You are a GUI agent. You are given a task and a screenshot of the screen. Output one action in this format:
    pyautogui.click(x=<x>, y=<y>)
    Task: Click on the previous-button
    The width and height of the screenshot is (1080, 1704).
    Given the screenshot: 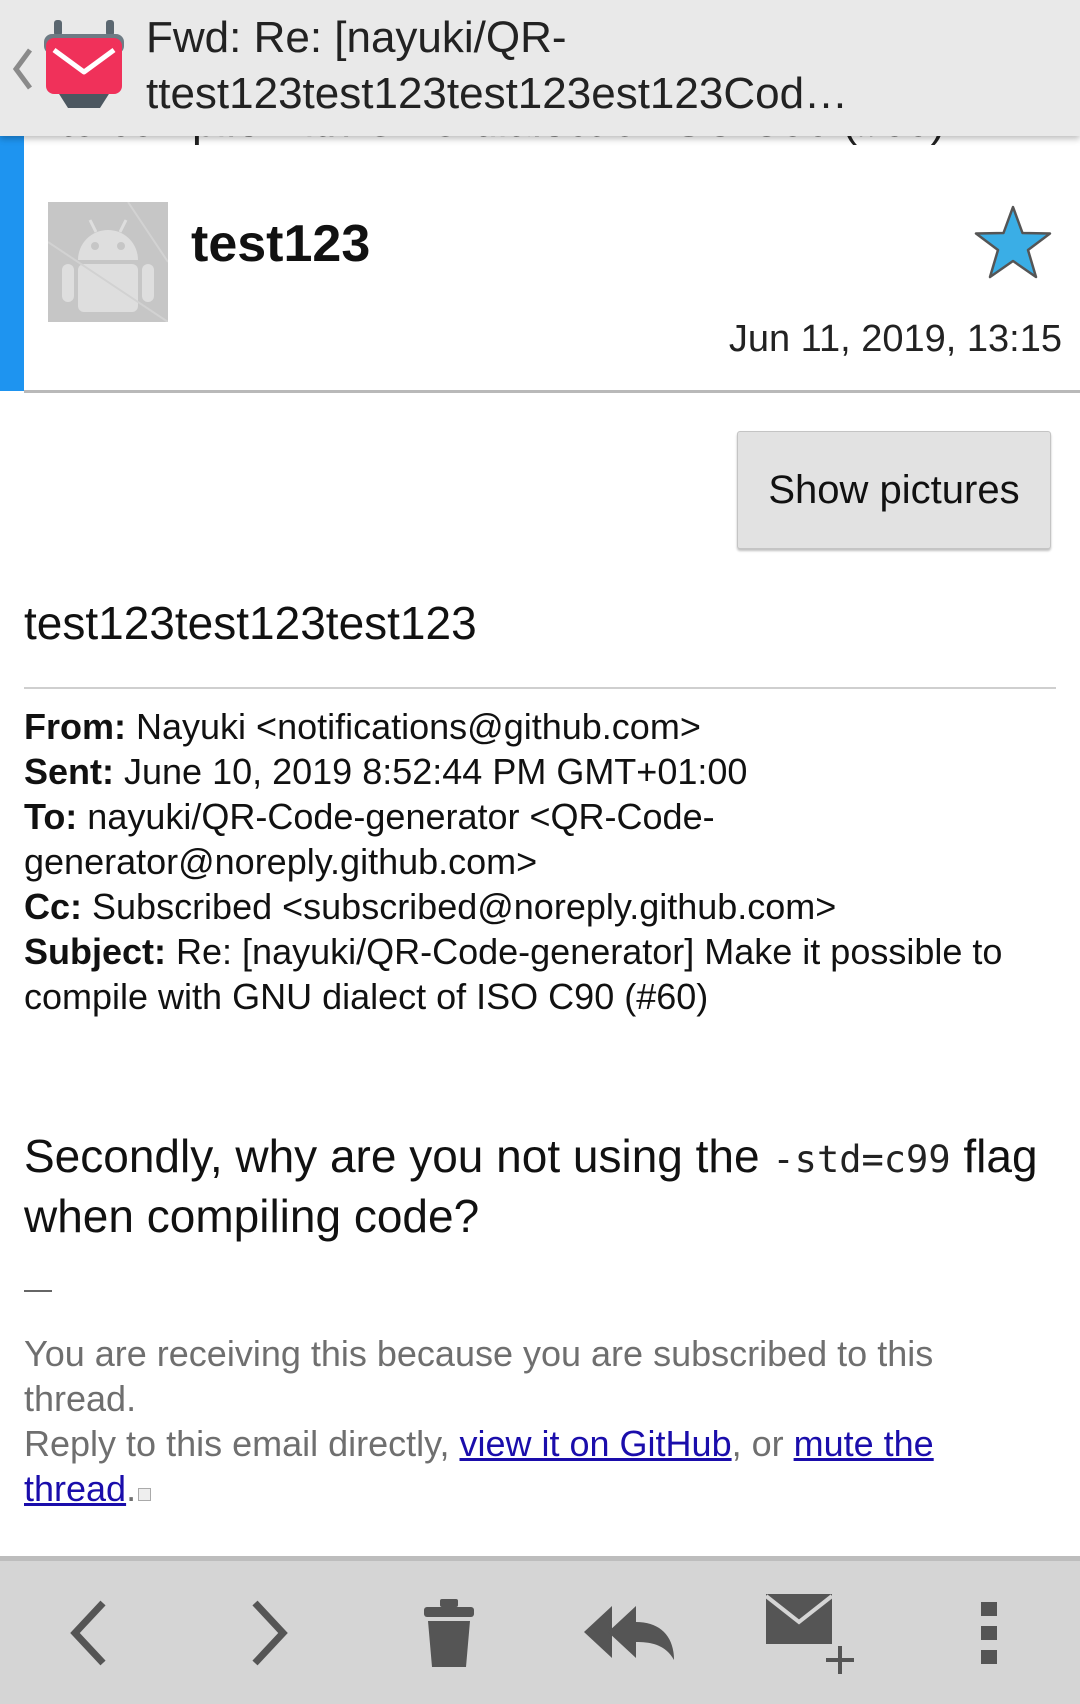 What is the action you would take?
    pyautogui.click(x=90, y=1632)
    